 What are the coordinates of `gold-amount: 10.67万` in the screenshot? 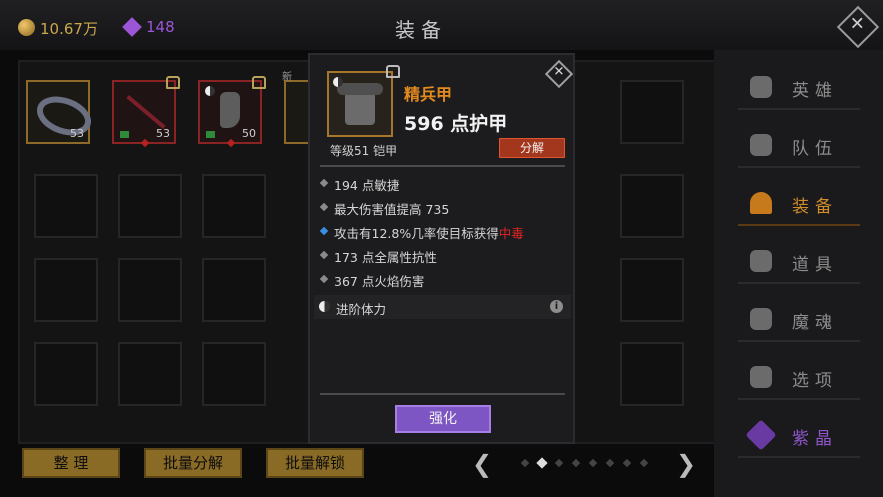 It's located at (69, 29).